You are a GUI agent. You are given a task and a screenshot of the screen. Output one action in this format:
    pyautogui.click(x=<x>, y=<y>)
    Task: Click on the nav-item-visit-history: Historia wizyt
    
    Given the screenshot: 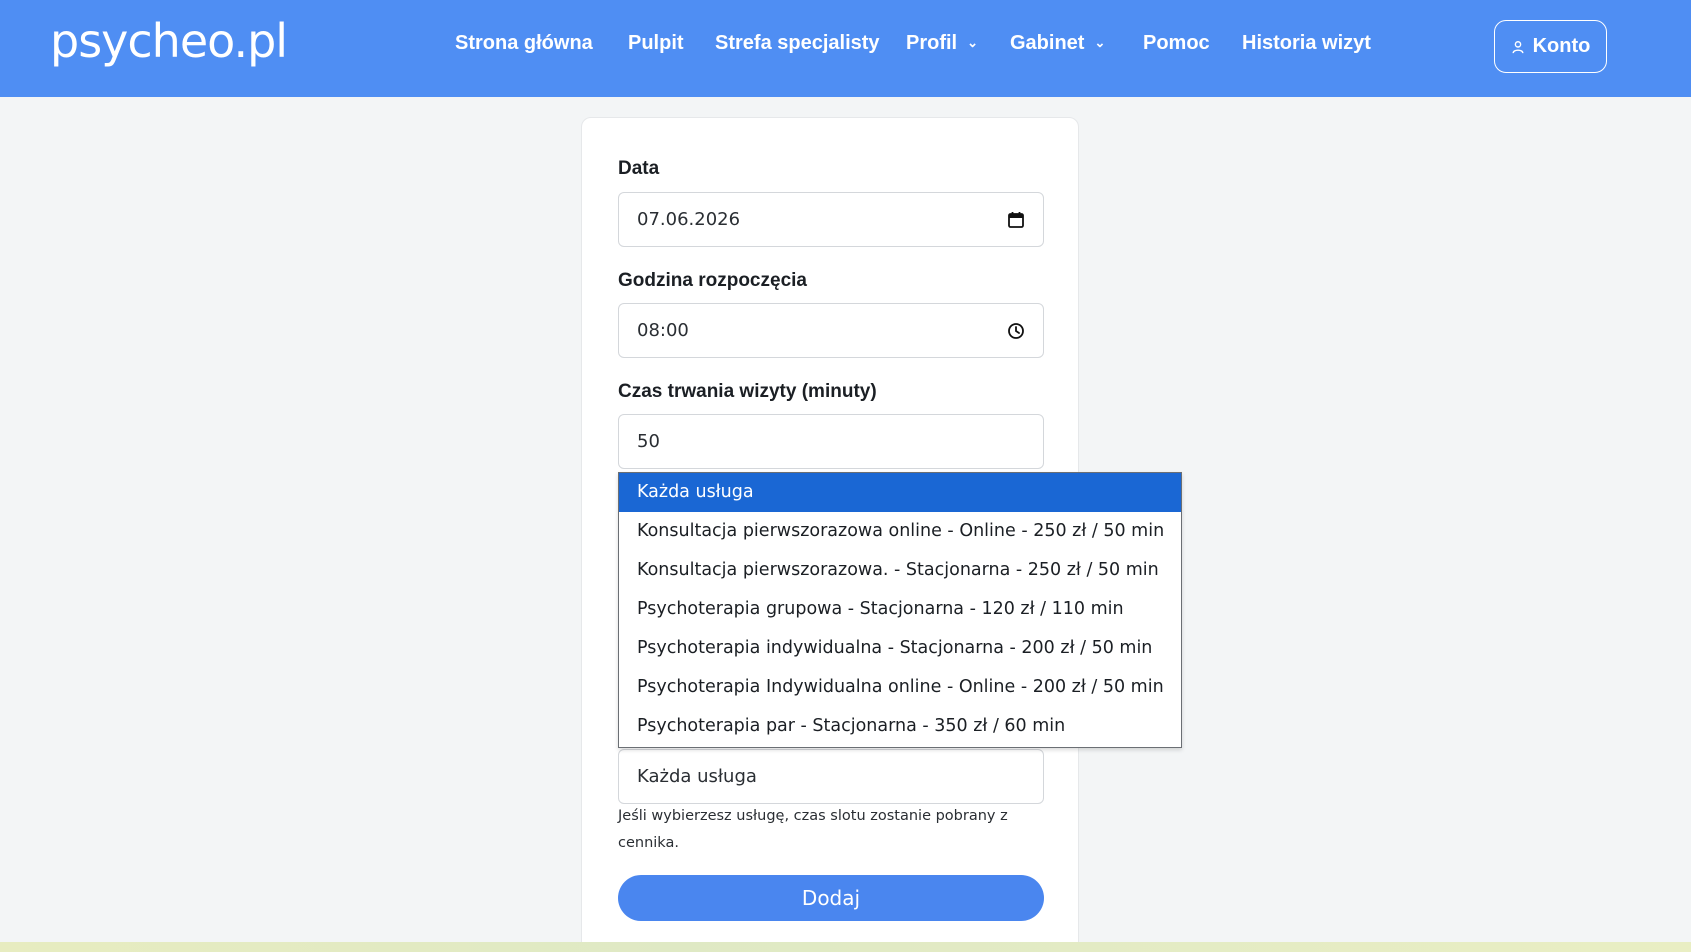 What is the action you would take?
    pyautogui.click(x=1306, y=43)
    